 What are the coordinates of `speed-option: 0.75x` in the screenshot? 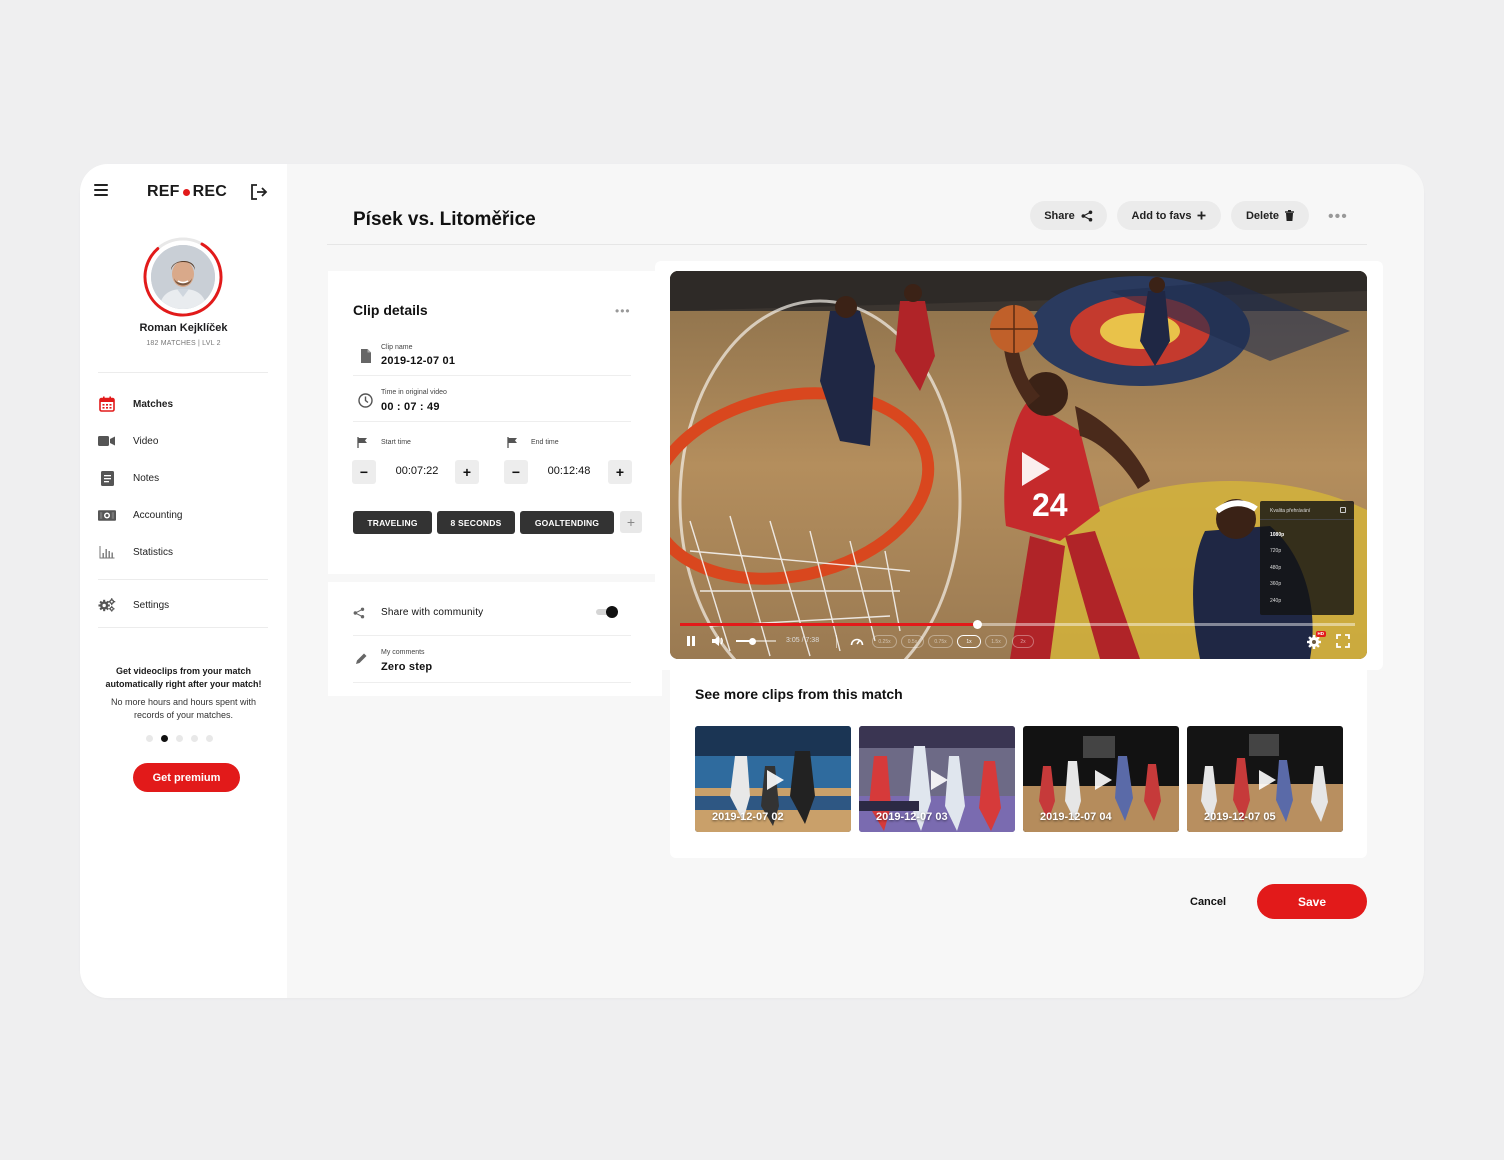 It's located at (940, 641).